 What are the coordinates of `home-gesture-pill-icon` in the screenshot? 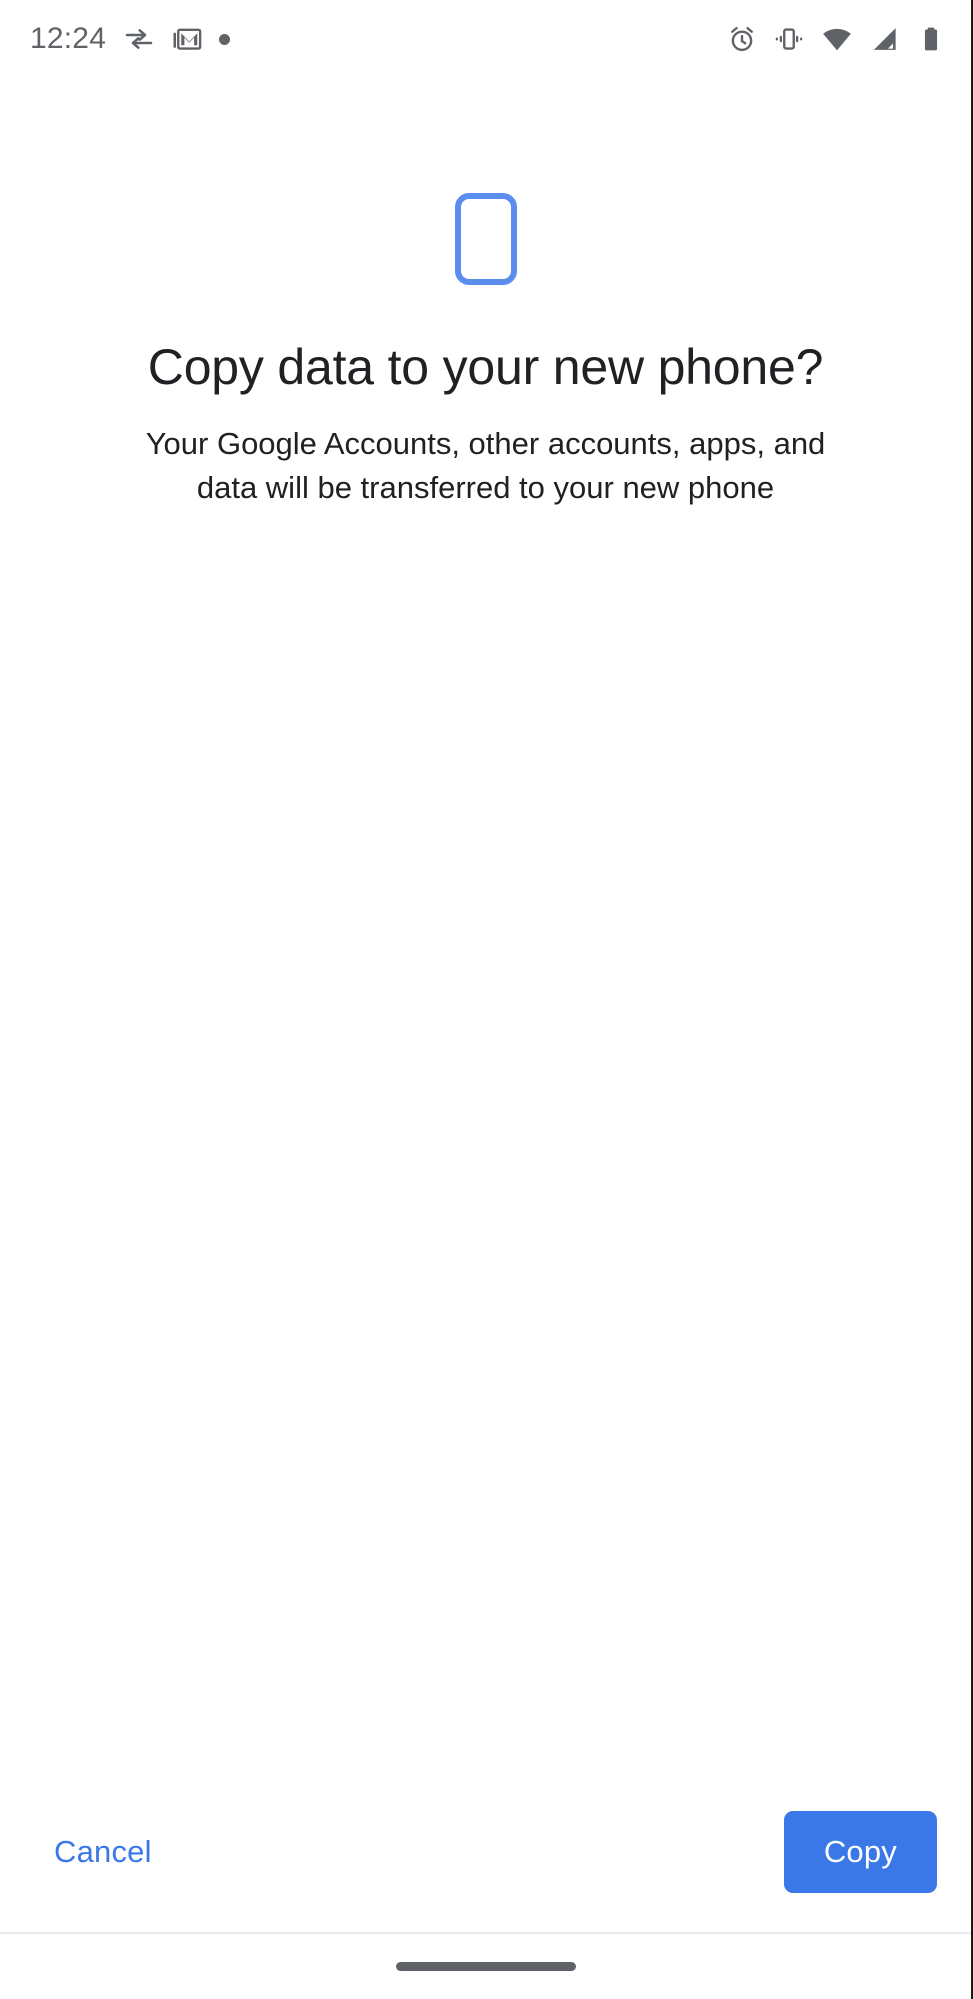 It's located at (485, 1966).